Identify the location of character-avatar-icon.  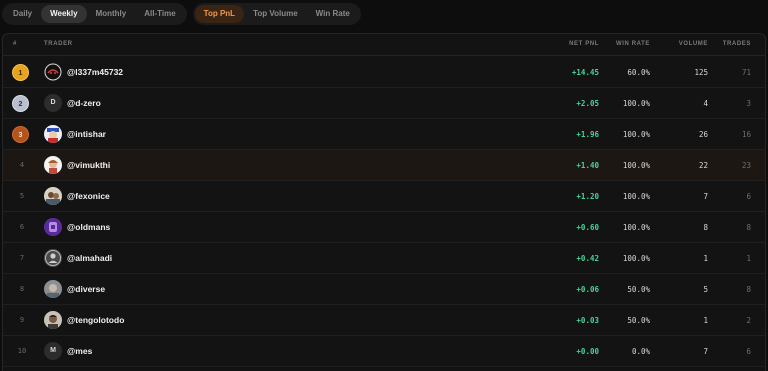
(53, 134).